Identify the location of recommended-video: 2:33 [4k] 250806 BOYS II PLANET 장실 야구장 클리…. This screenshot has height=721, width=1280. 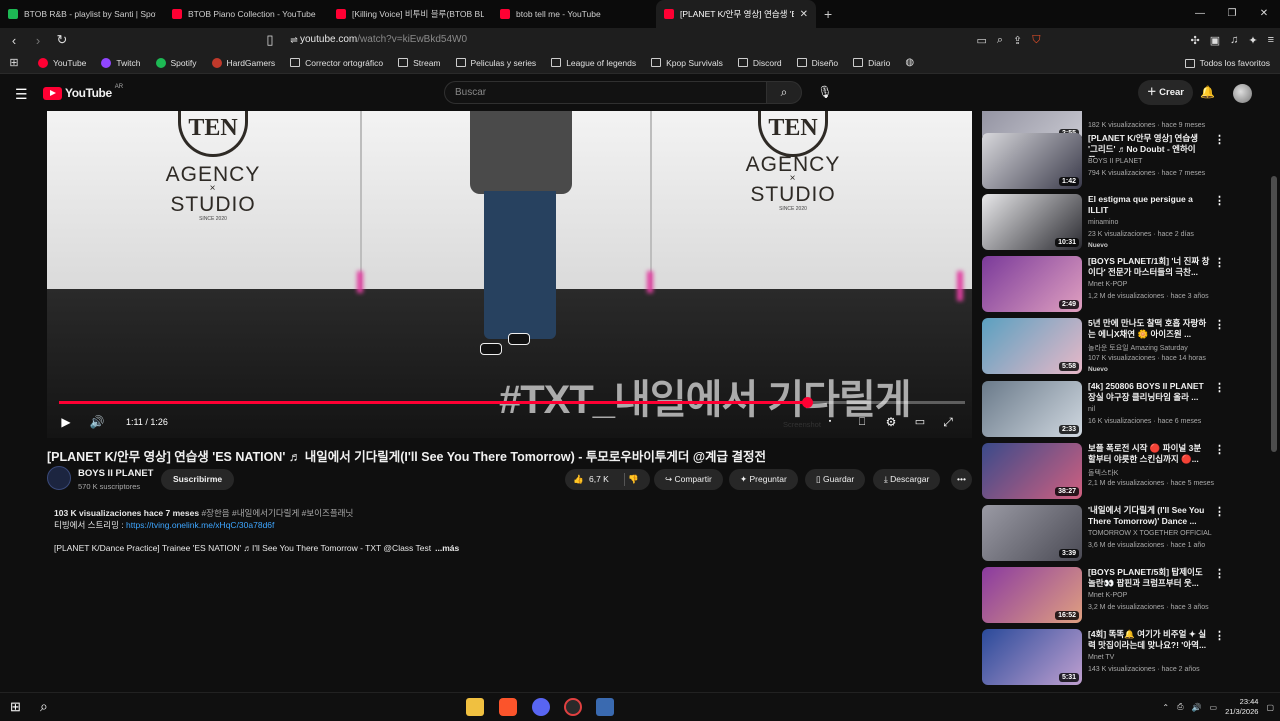
(1126, 410).